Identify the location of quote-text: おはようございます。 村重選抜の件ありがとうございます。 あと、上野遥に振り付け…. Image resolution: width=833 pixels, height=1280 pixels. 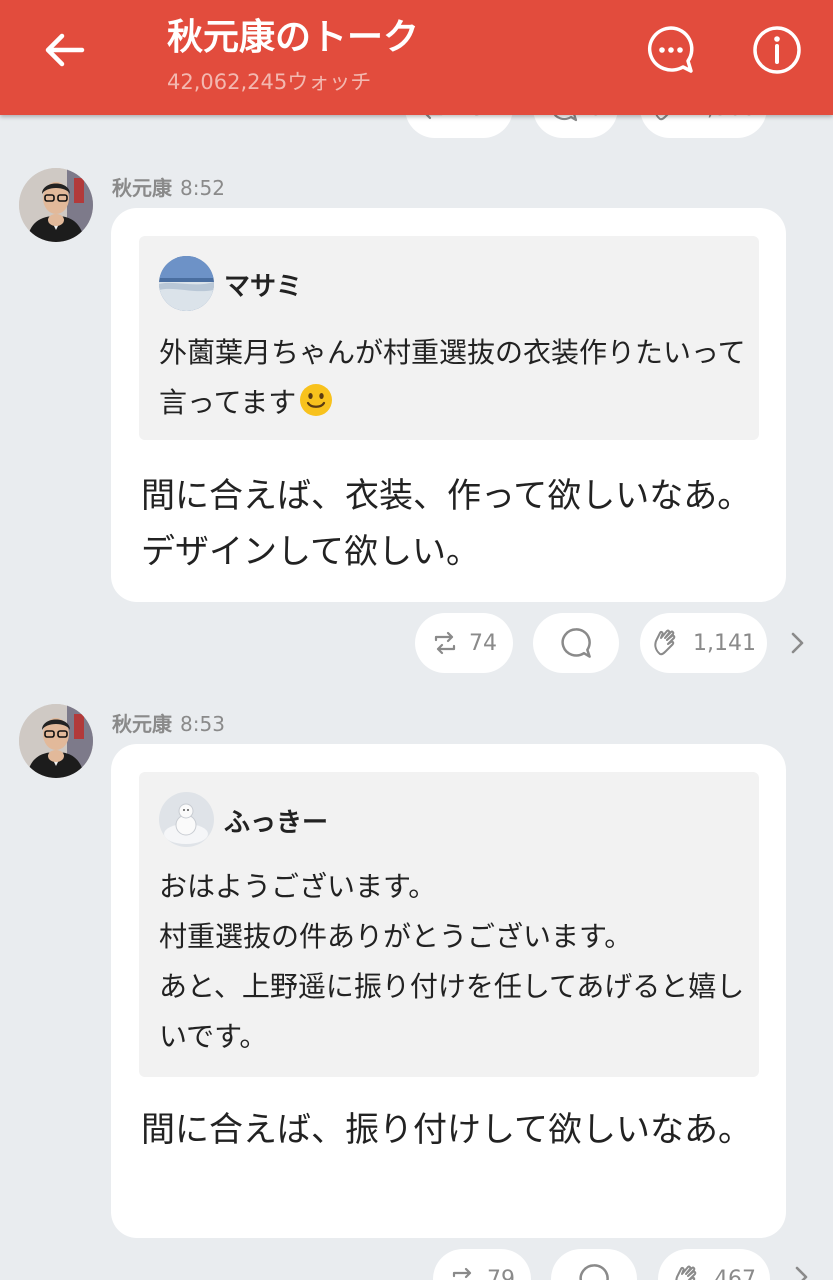
(452, 961).